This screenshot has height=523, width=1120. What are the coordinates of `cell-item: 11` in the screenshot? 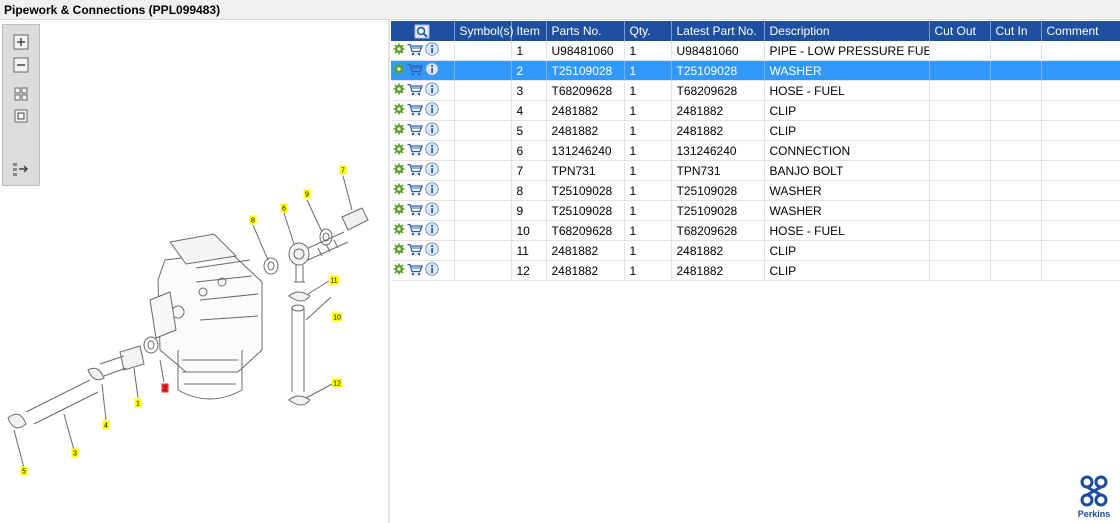 It's located at (529, 250).